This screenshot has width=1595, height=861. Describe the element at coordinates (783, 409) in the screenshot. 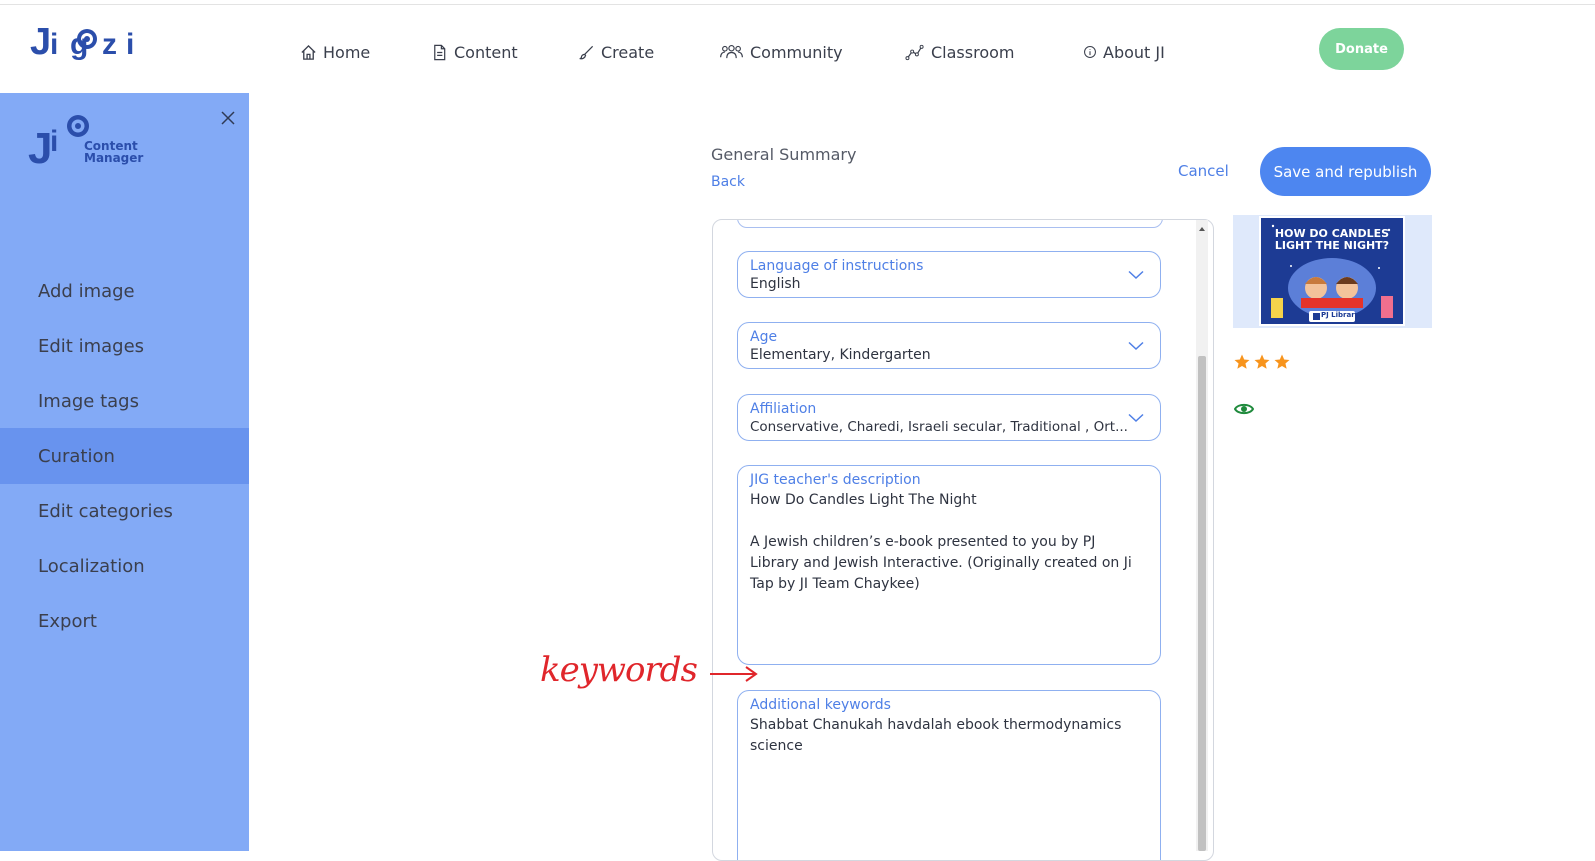

I see `affiliation-label: Affiliation` at that location.